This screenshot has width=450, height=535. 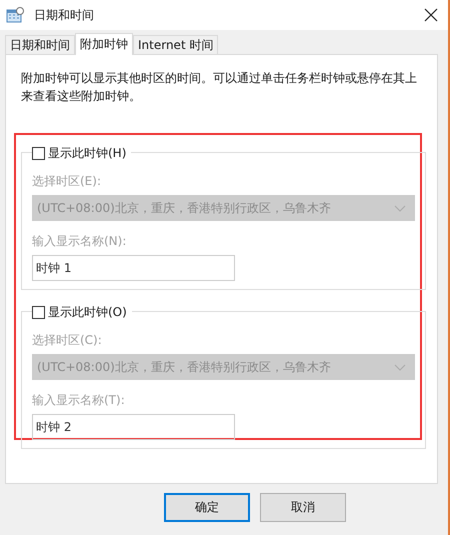 What do you see at coordinates (133, 268) in the screenshot?
I see `display-name-field: 时钟 1` at bounding box center [133, 268].